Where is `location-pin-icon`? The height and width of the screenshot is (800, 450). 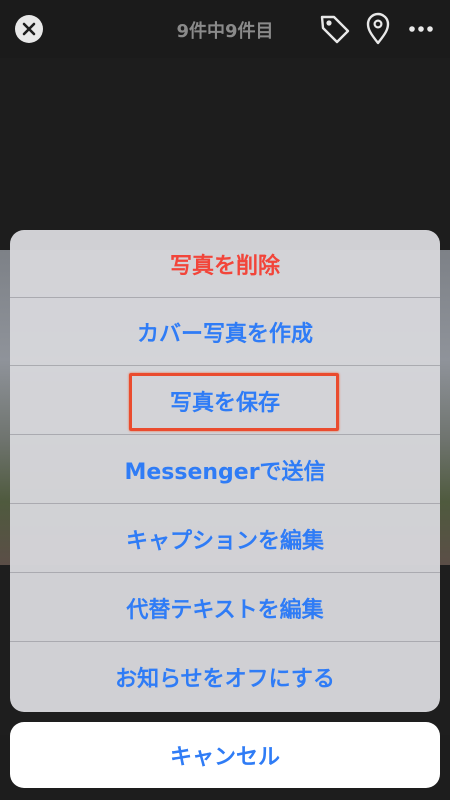 location-pin-icon is located at coordinates (378, 28).